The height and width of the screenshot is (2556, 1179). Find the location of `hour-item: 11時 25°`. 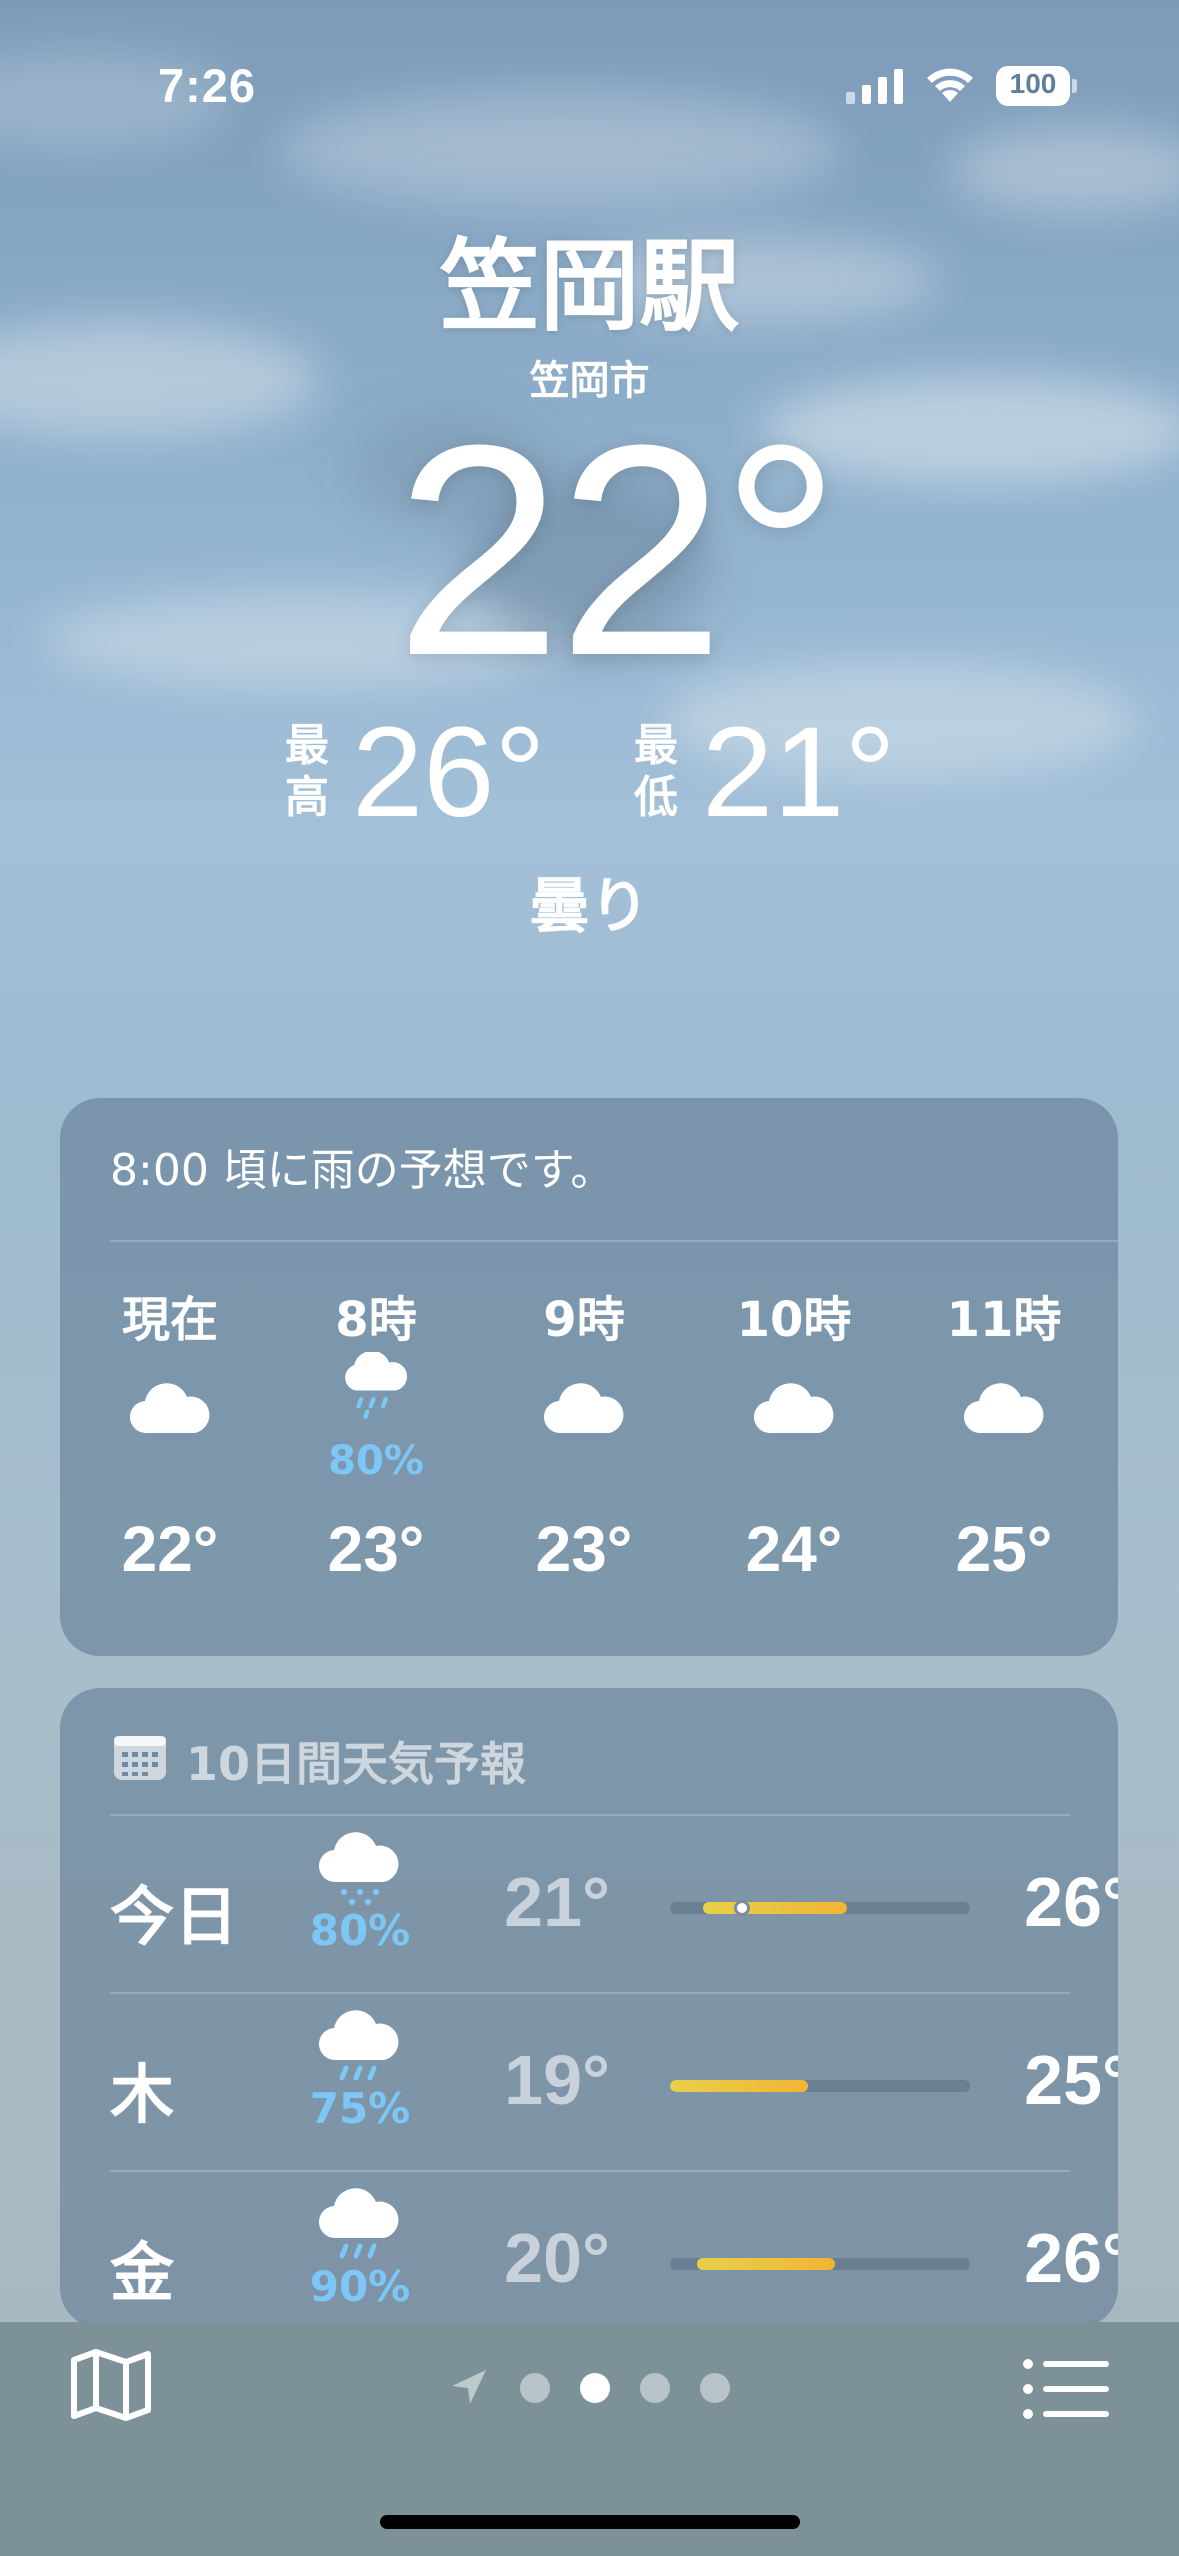

hour-item: 11時 25° is located at coordinates (1004, 1450).